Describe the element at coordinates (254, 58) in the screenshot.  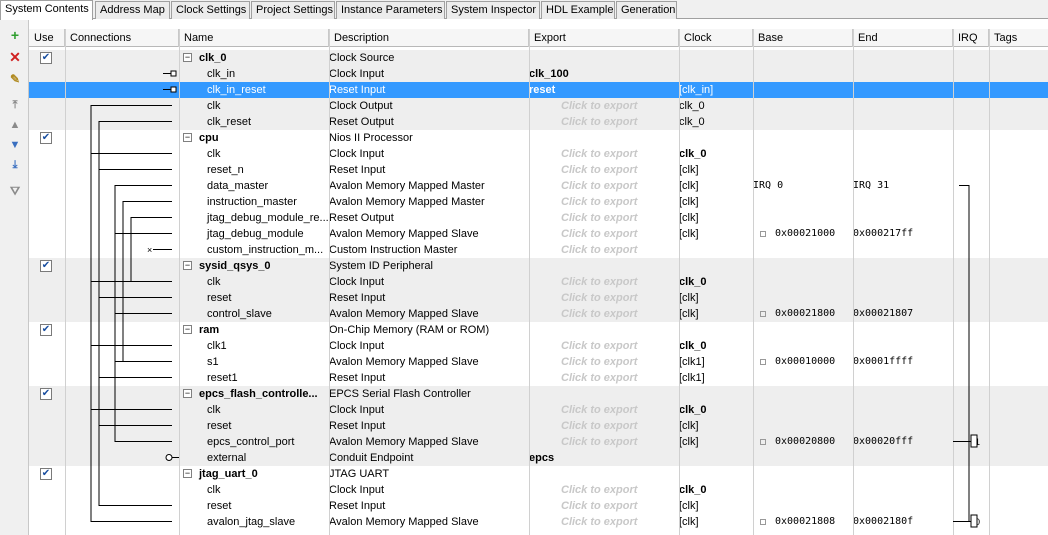
I see `component-name: clk_0` at that location.